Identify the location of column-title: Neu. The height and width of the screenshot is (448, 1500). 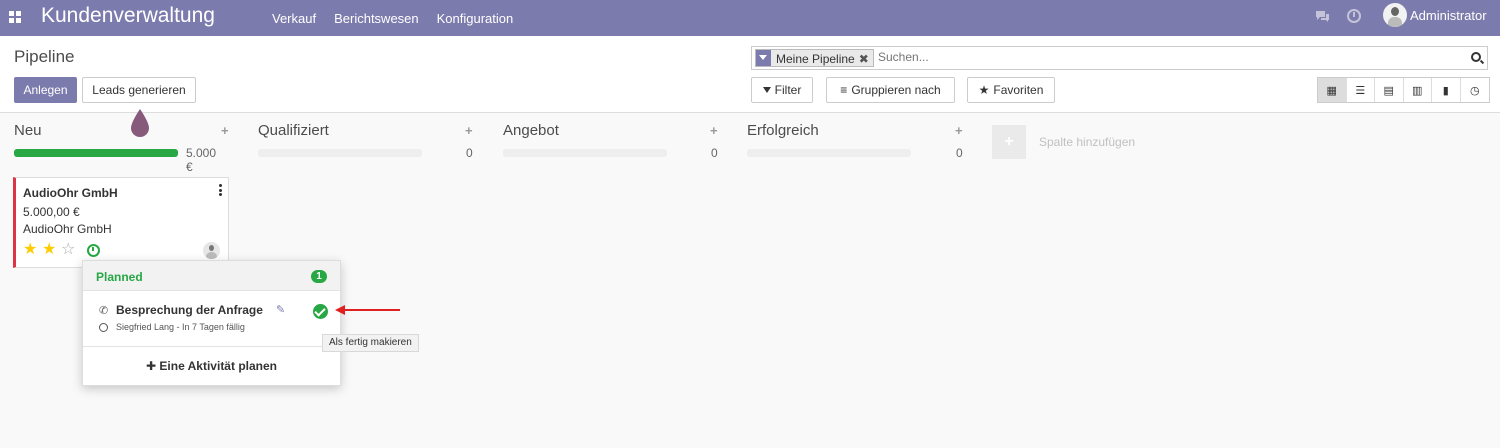
(28, 130).